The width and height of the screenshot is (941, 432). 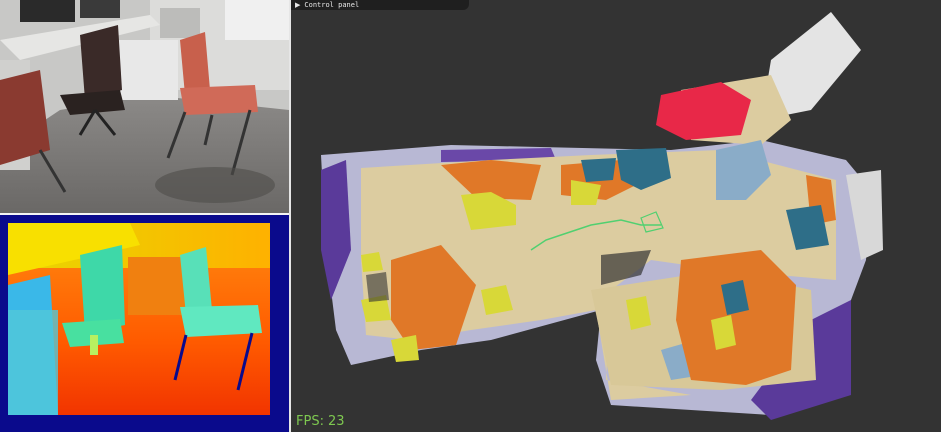 I want to click on fps-readout: FPS: 23, so click(x=320, y=421).